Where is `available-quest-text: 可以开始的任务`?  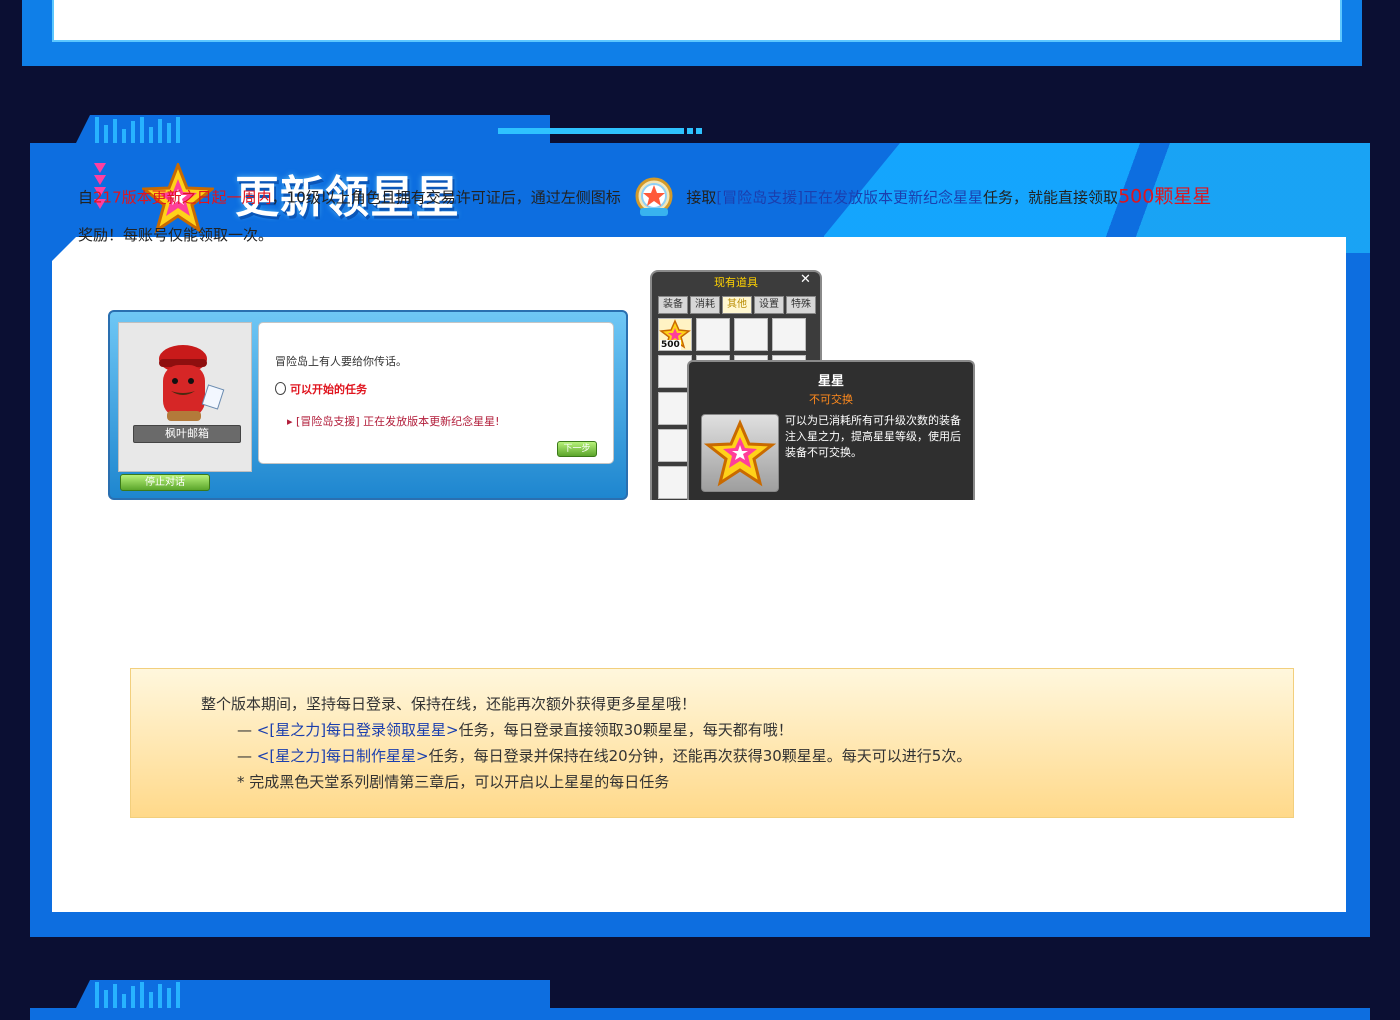
available-quest-text: 可以开始的任务 is located at coordinates (328, 389).